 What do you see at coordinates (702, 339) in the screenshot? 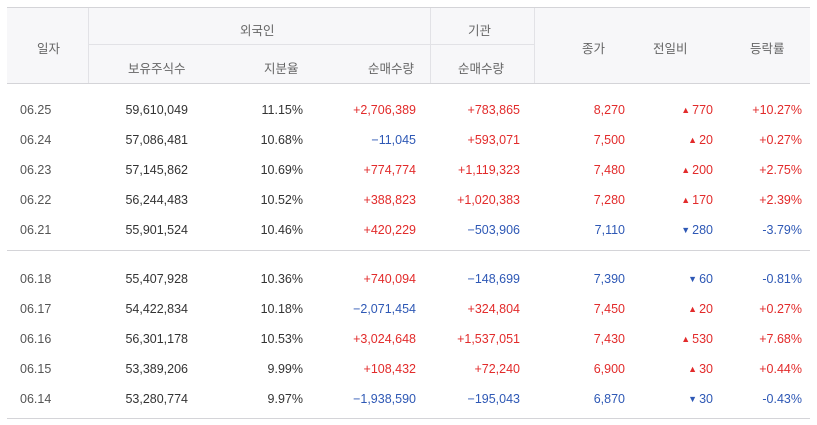
I see `change-value: 530` at bounding box center [702, 339].